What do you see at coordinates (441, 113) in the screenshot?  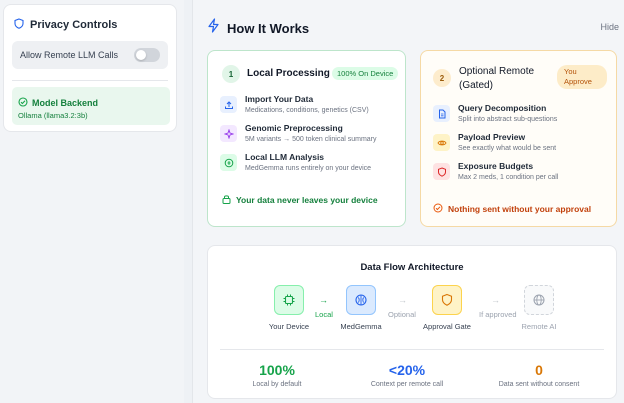 I see `document-icon` at bounding box center [441, 113].